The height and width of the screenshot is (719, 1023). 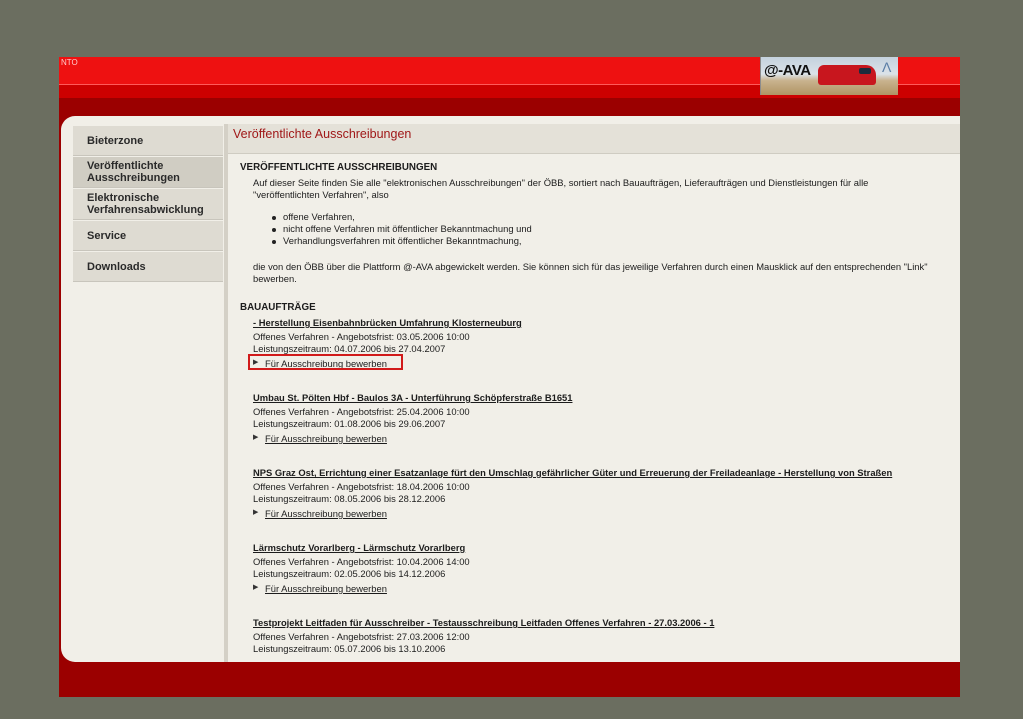 What do you see at coordinates (319, 216) in the screenshot?
I see `bullet-item: offene Verfahren,` at bounding box center [319, 216].